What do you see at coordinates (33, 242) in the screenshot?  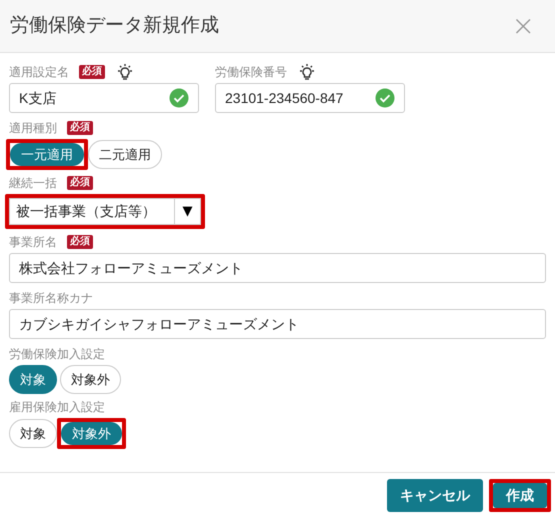 I see `field-label: 事業所名` at bounding box center [33, 242].